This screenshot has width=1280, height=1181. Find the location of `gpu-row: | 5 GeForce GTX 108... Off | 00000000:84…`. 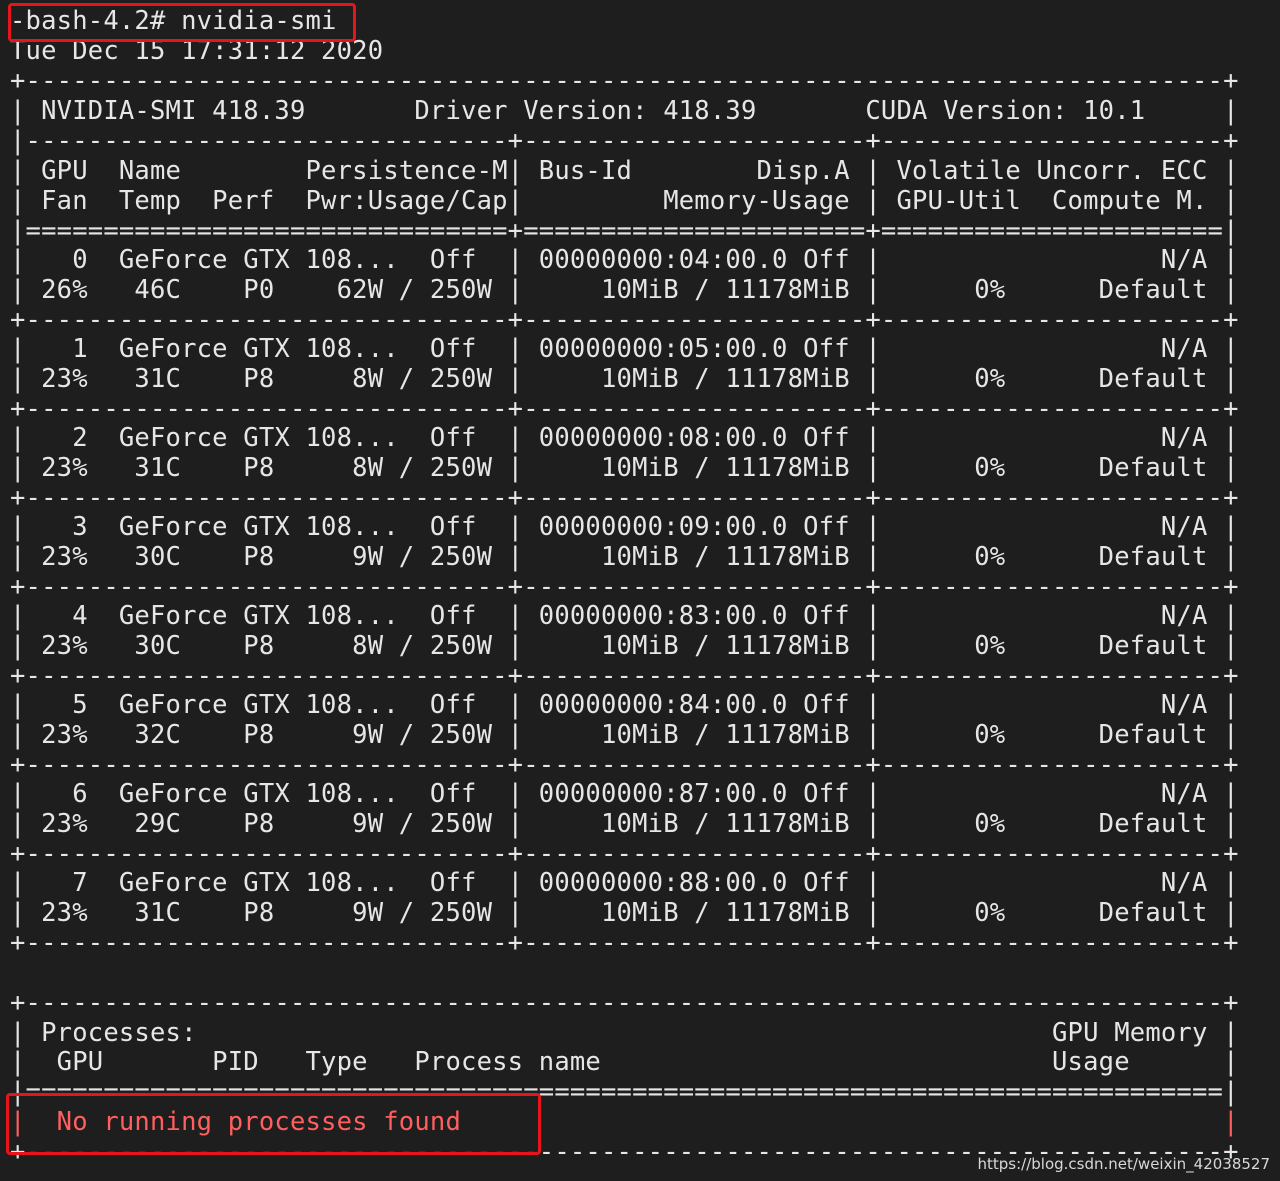

gpu-row: | 5 GeForce GTX 108... Off | 00000000:84… is located at coordinates (624, 705).